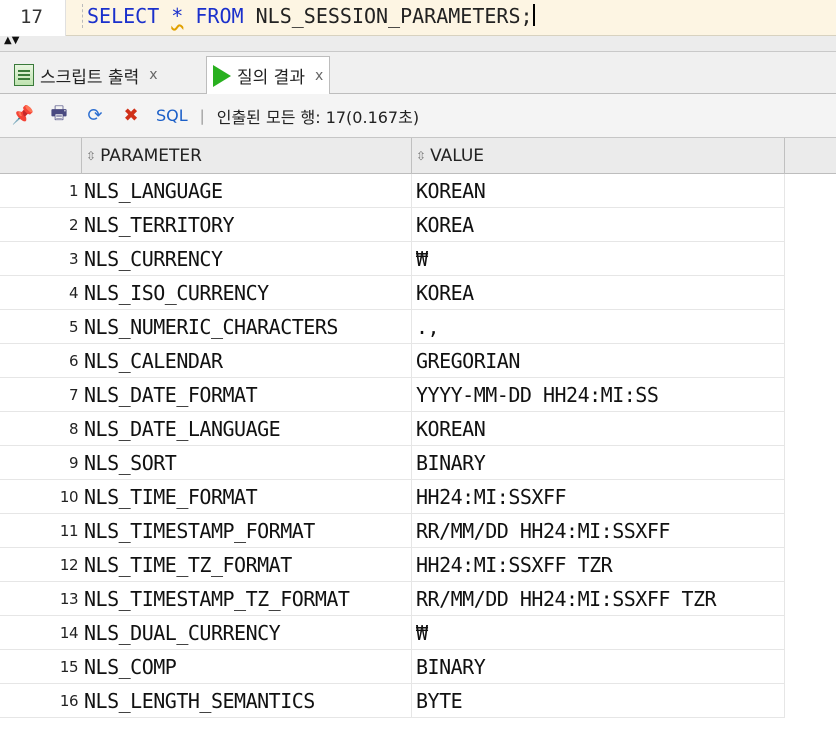 The image size is (836, 744). I want to click on row-number: 10, so click(69, 497).